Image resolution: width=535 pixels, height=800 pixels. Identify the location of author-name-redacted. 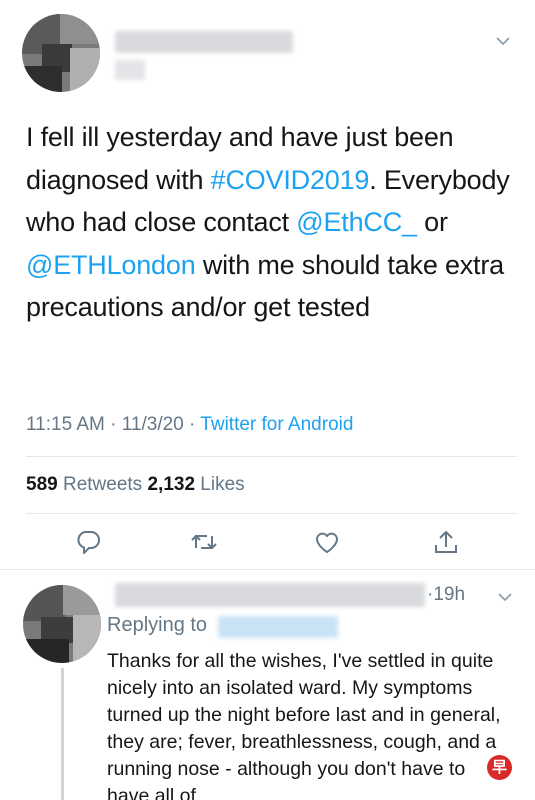
(204, 42).